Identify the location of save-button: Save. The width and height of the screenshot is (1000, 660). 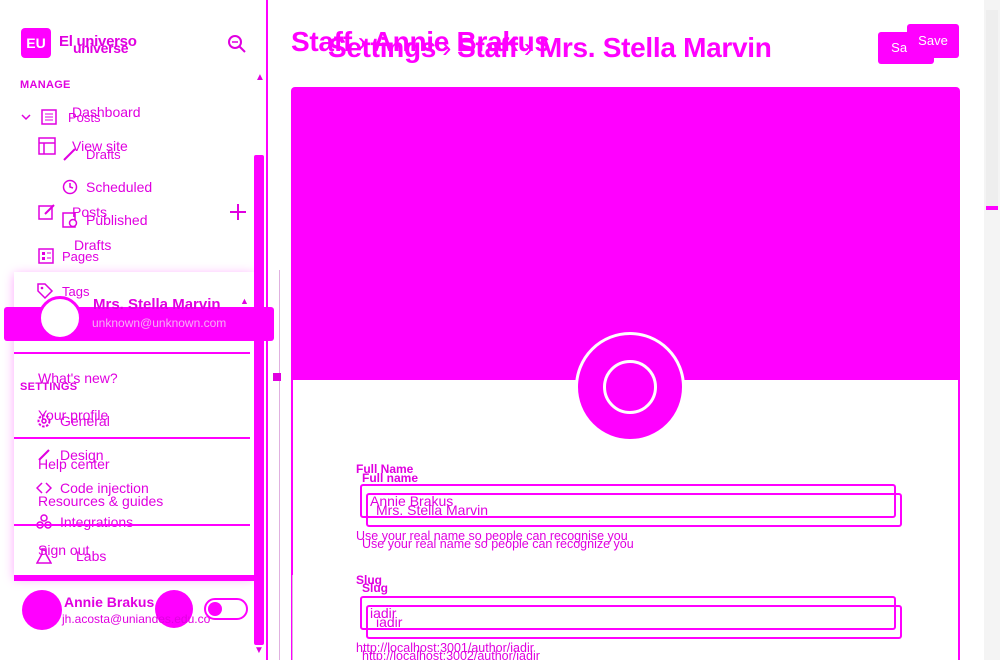
(933, 41).